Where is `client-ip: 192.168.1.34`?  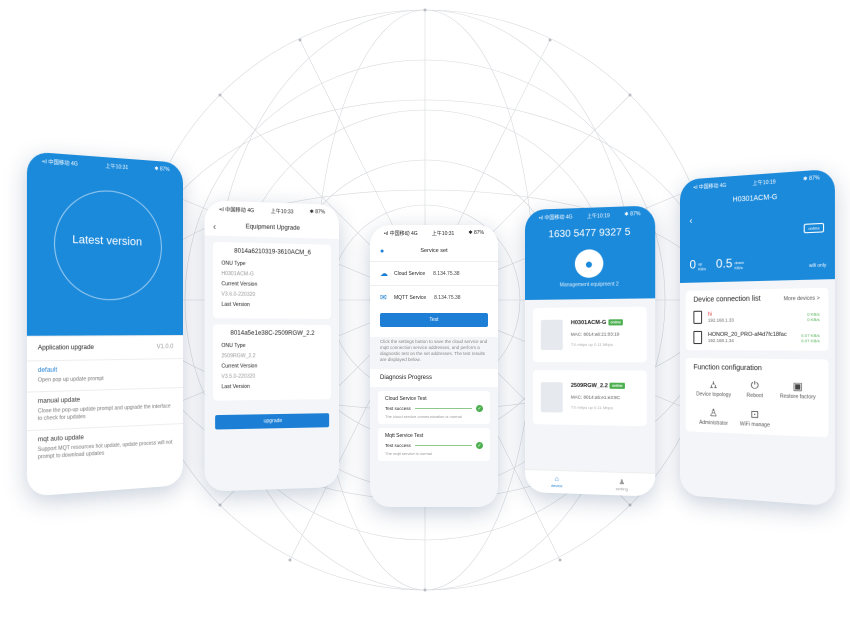
client-ip: 192.168.1.34 is located at coordinates (747, 340).